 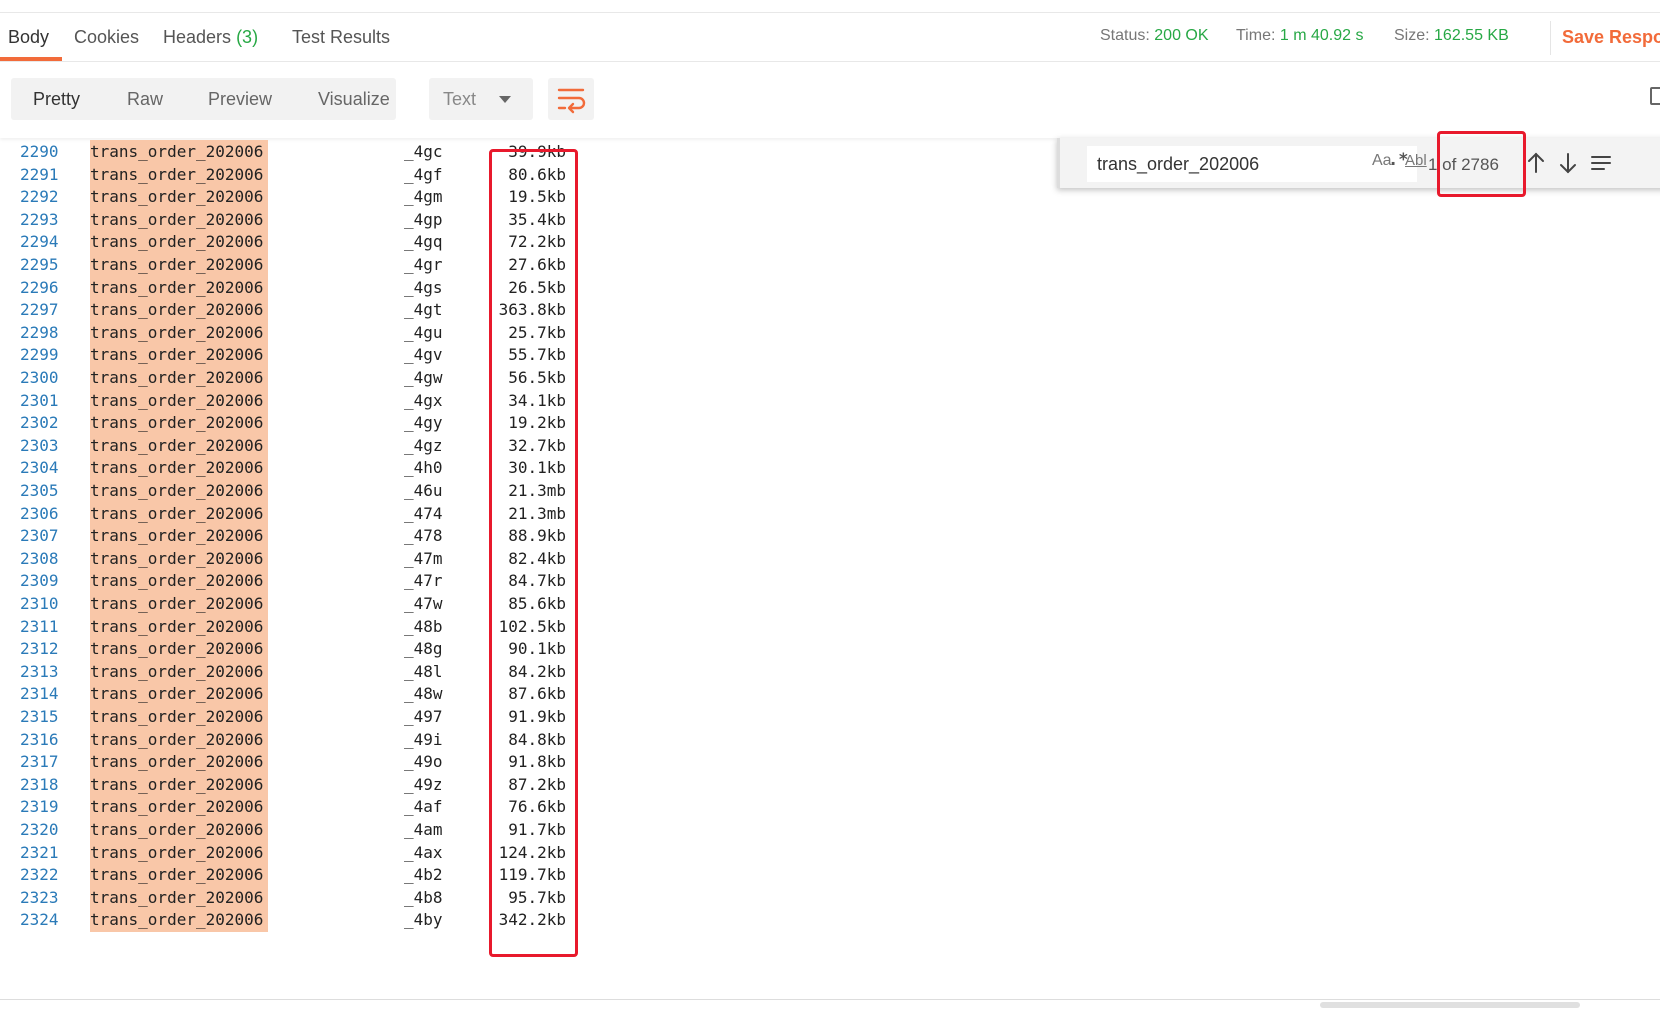 What do you see at coordinates (423, 151) in the screenshot?
I see `segment-name: _4gc` at bounding box center [423, 151].